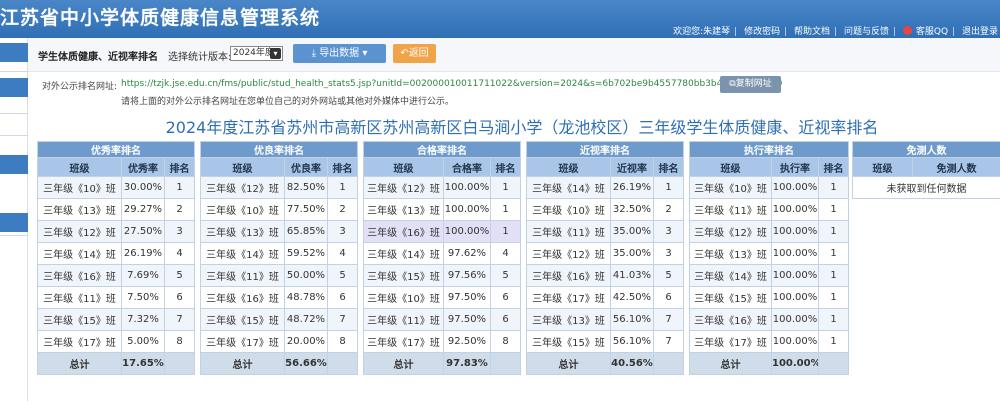 Image resolution: width=1000 pixels, height=401 pixels. I want to click on rate-cell: 92.50%, so click(467, 341).